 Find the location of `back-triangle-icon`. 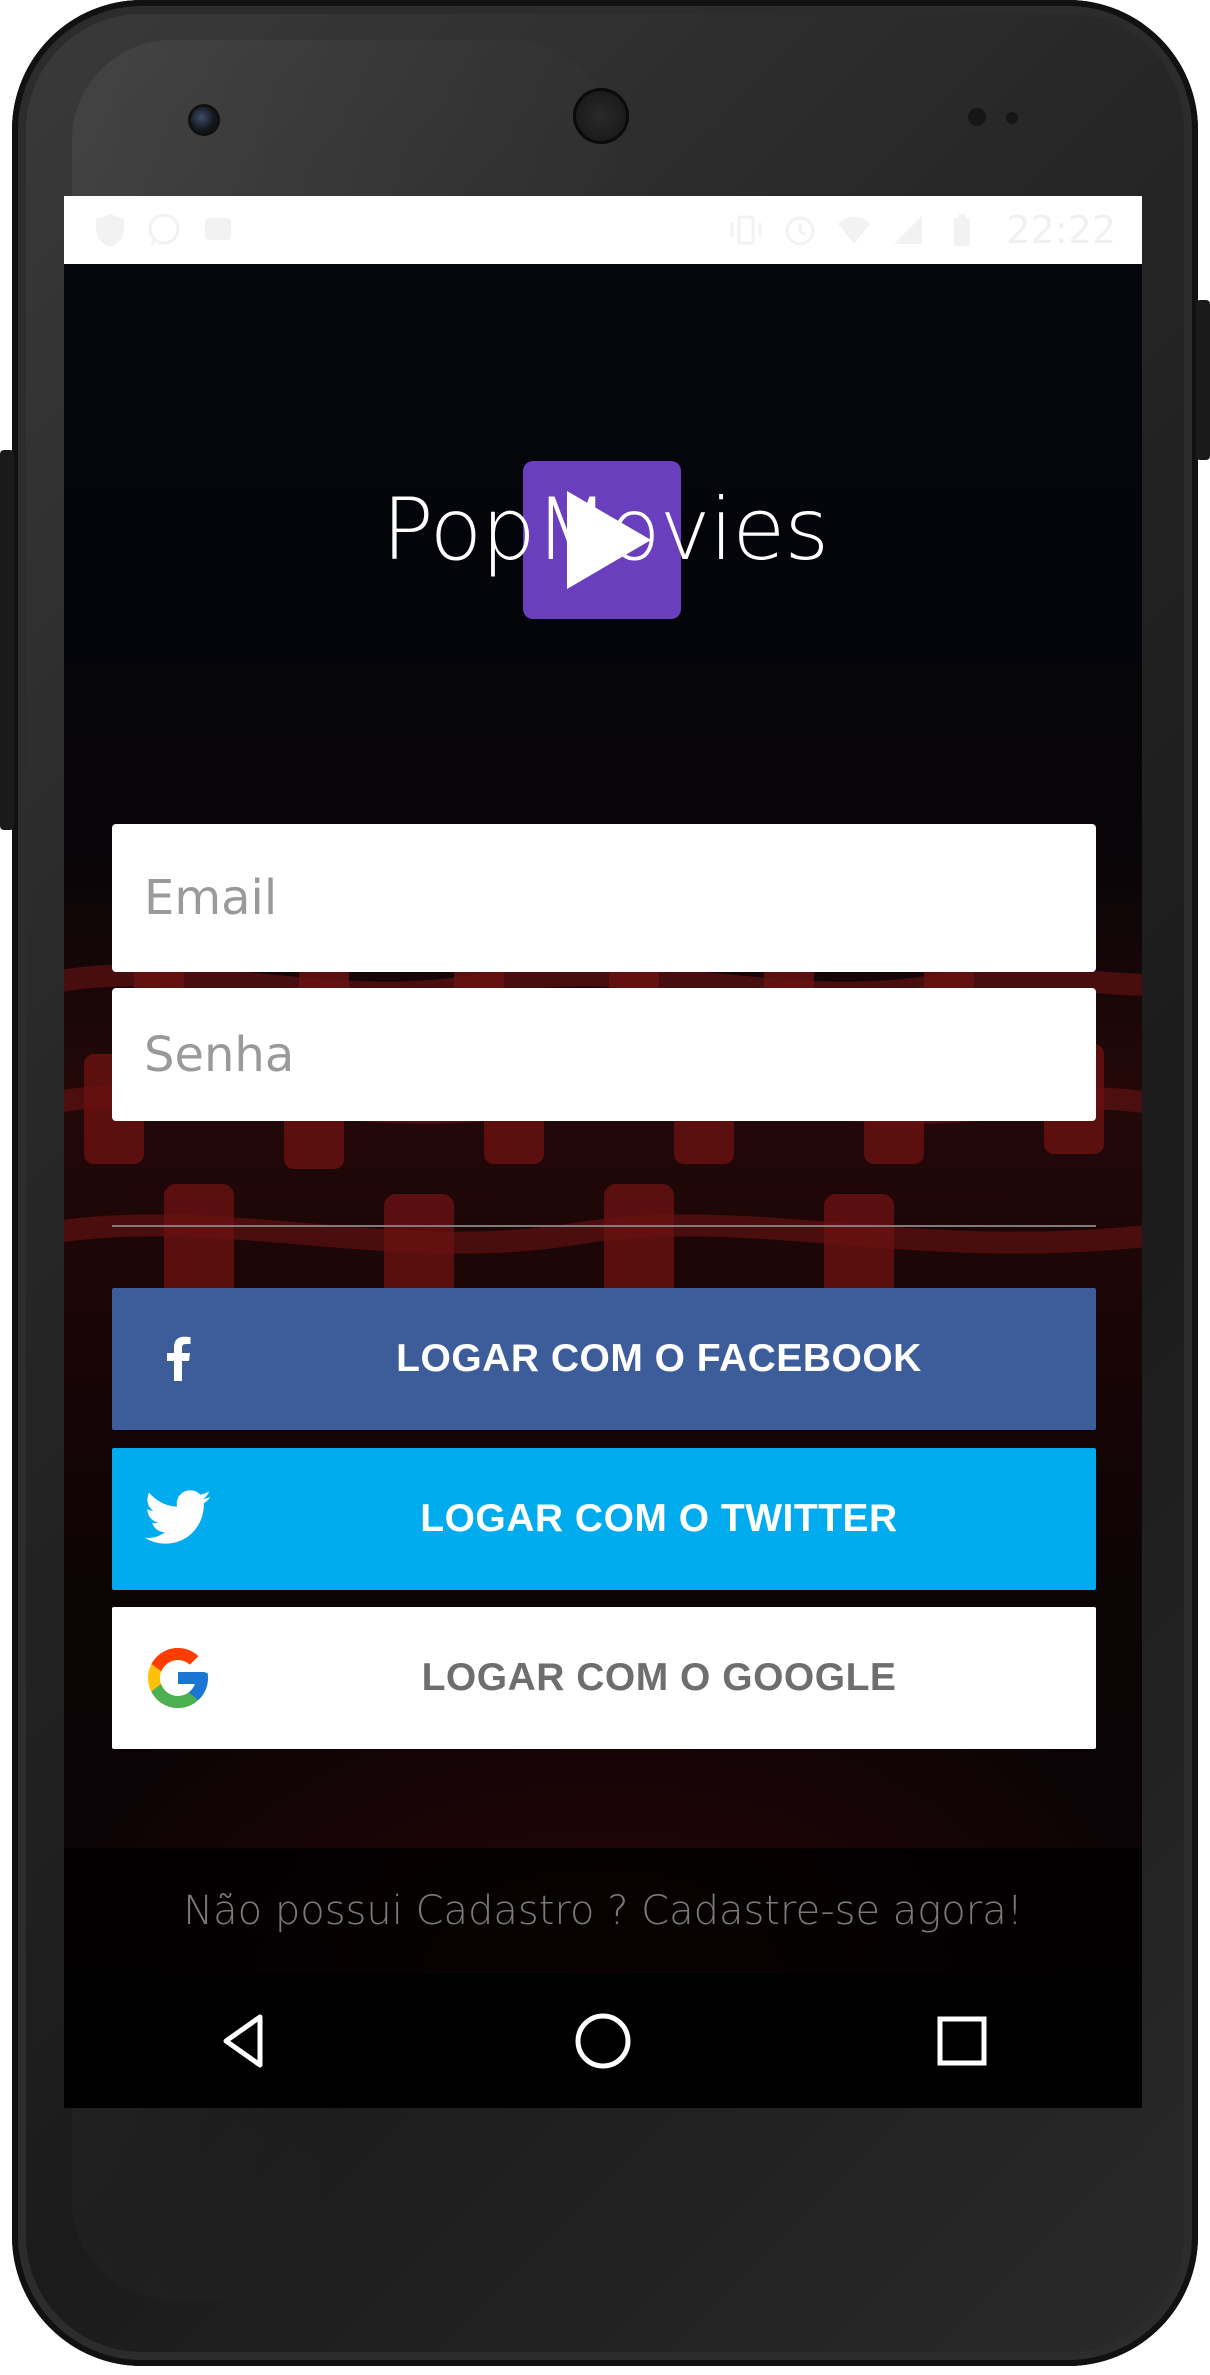

back-triangle-icon is located at coordinates (243, 2041).